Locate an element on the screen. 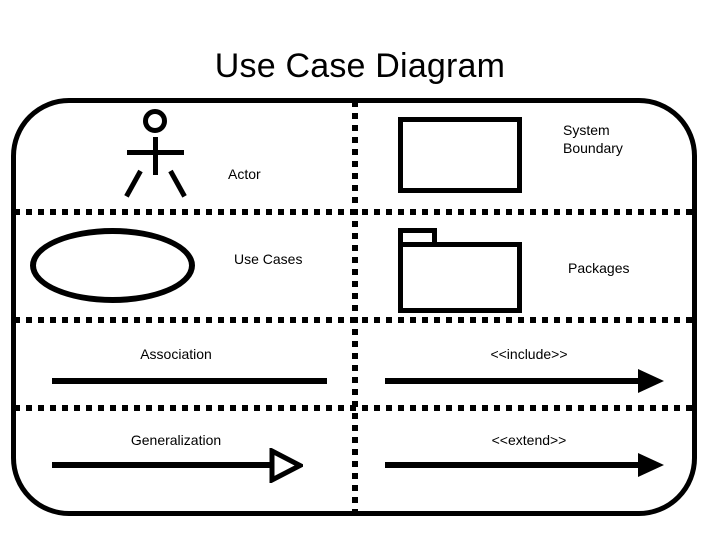 The height and width of the screenshot is (540, 720). column-divider is located at coordinates (355, 307).